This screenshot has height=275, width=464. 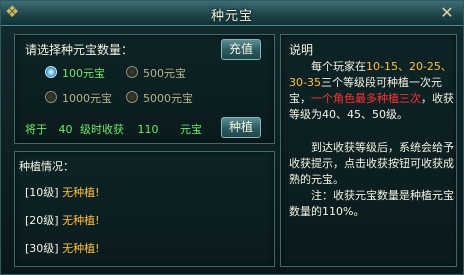 What do you see at coordinates (51, 97) in the screenshot?
I see `option-1000-radio` at bounding box center [51, 97].